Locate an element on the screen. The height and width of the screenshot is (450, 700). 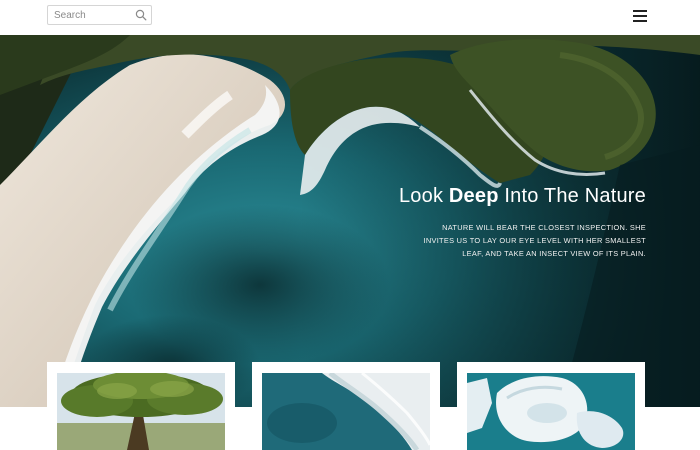
hero-title-pre: Look is located at coordinates (423, 196).